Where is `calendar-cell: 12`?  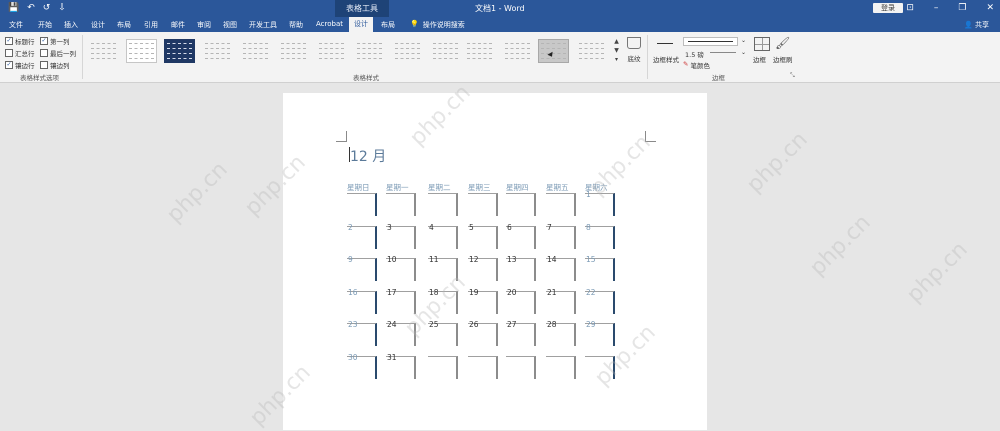
calendar-cell: 12 is located at coordinates (483, 268).